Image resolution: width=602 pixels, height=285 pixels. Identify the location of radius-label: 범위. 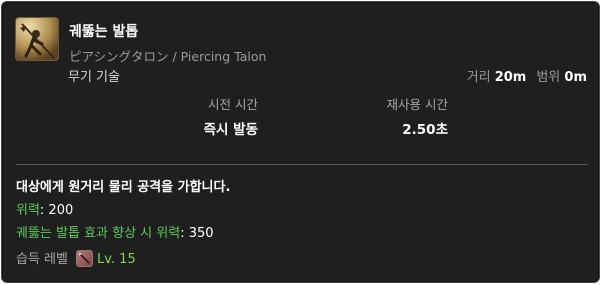
(548, 77).